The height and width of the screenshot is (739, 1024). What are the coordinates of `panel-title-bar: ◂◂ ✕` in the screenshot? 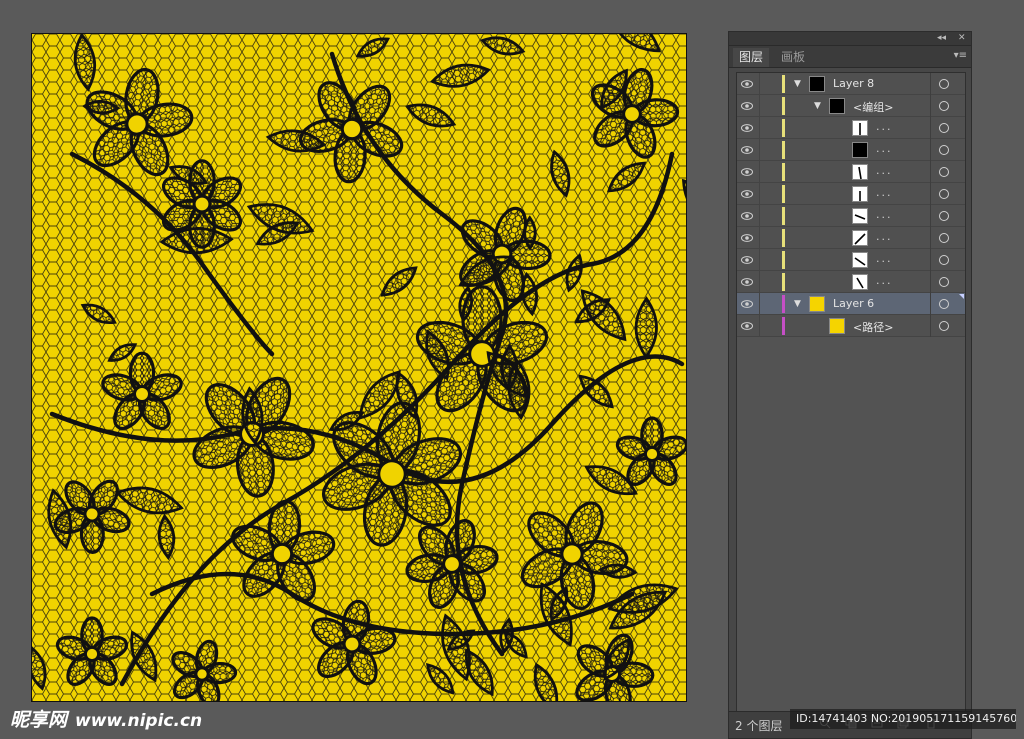 It's located at (850, 39).